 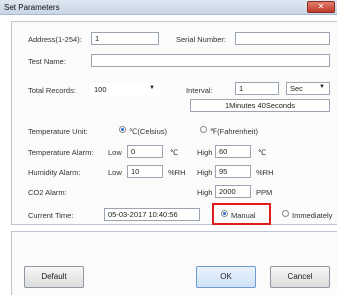 I want to click on interval-input: 1, so click(x=257, y=88).